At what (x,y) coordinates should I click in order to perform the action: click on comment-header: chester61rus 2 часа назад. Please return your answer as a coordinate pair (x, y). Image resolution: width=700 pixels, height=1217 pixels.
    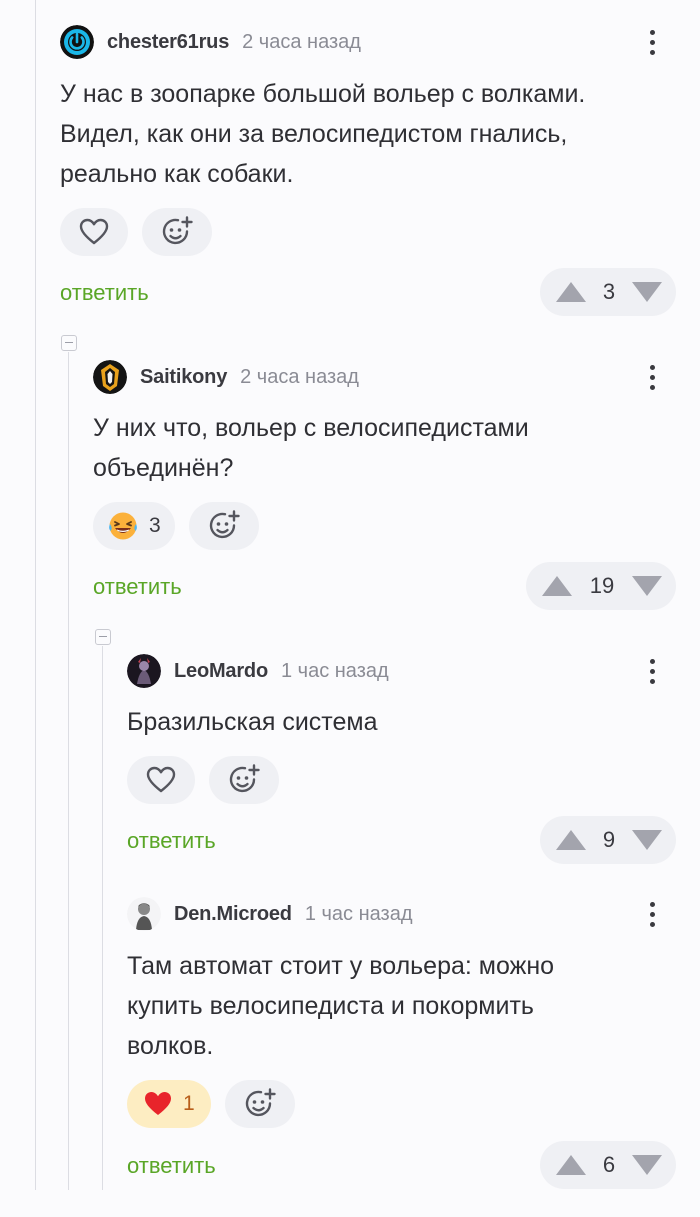
    Looking at the image, I should click on (210, 42).